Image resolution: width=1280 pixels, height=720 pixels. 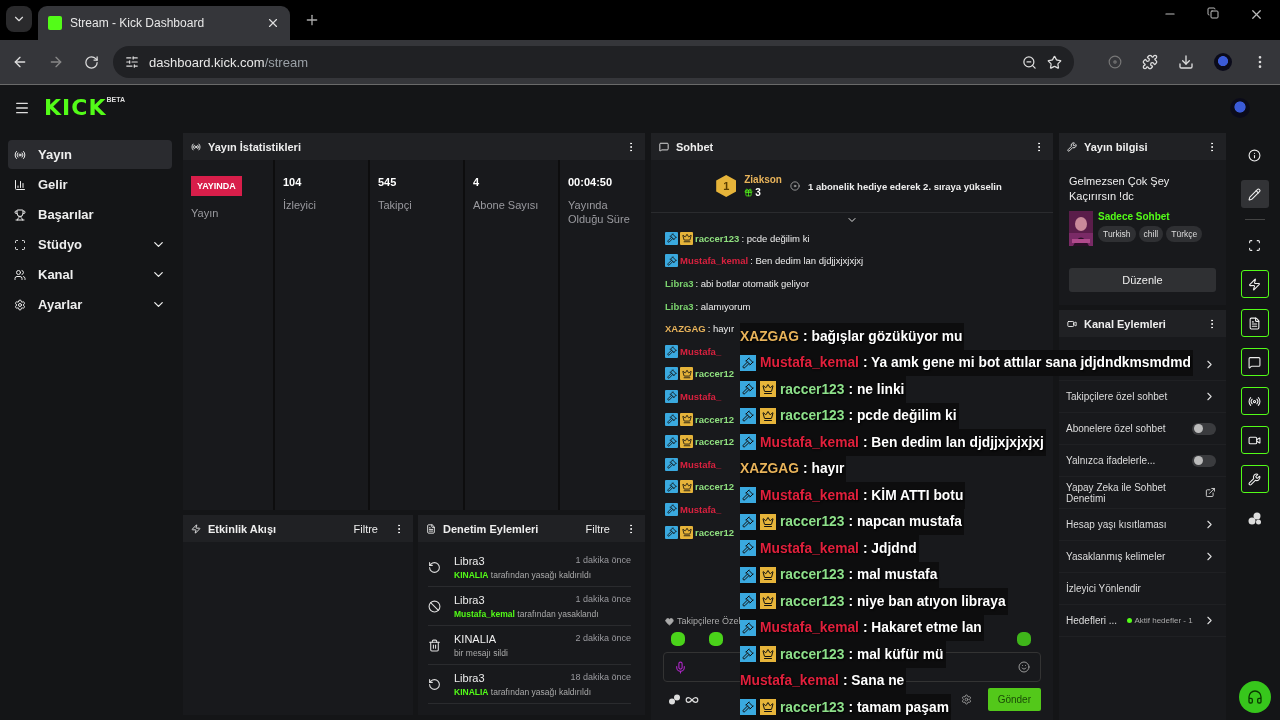 I want to click on mic-icon, so click(x=680, y=667).